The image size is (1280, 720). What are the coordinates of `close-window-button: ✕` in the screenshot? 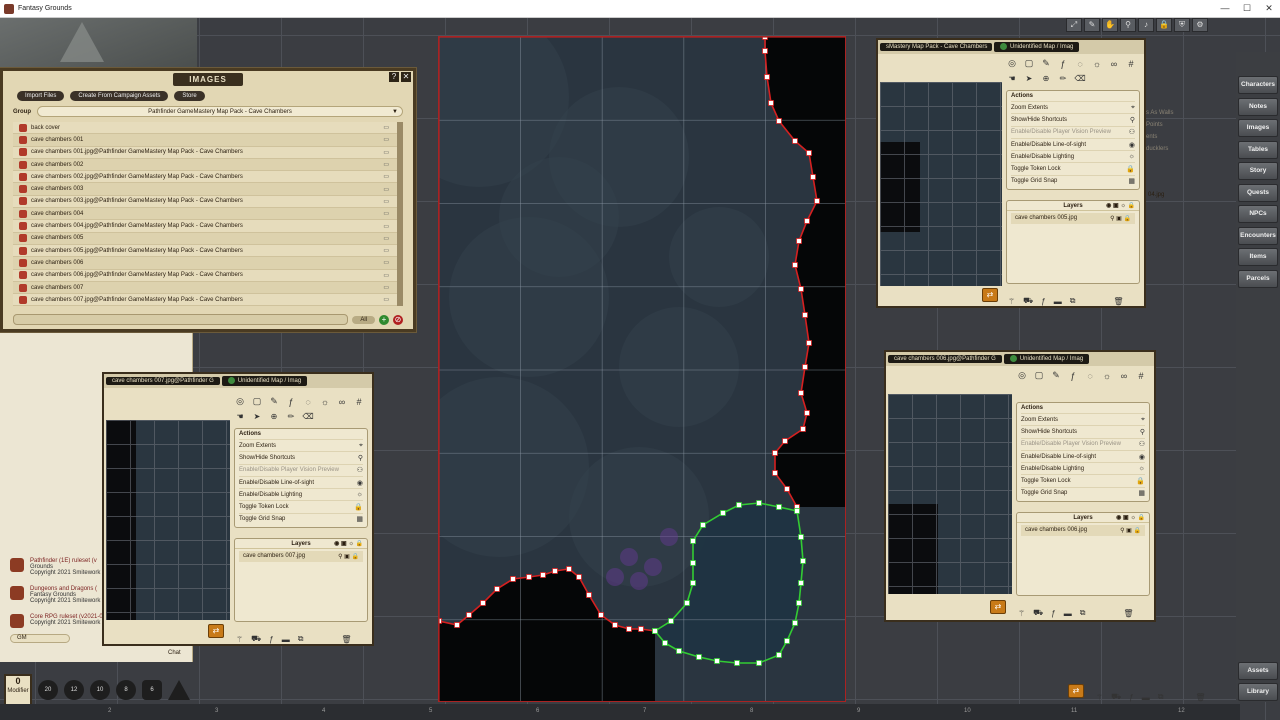 It's located at (406, 77).